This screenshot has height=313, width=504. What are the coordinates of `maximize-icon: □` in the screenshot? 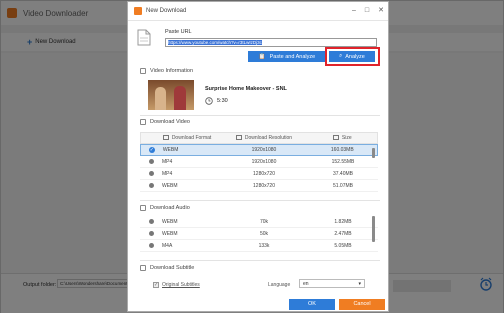 It's located at (367, 10).